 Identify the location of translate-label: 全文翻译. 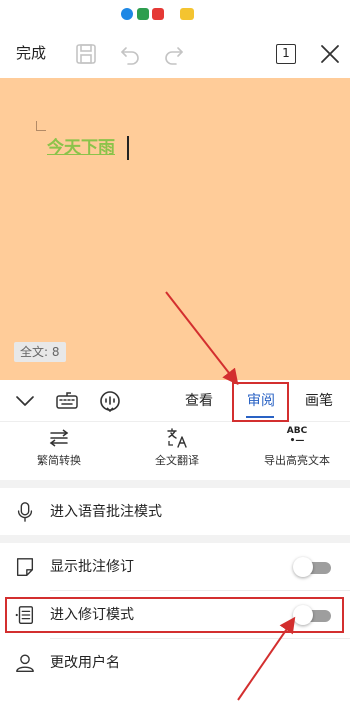
(177, 460).